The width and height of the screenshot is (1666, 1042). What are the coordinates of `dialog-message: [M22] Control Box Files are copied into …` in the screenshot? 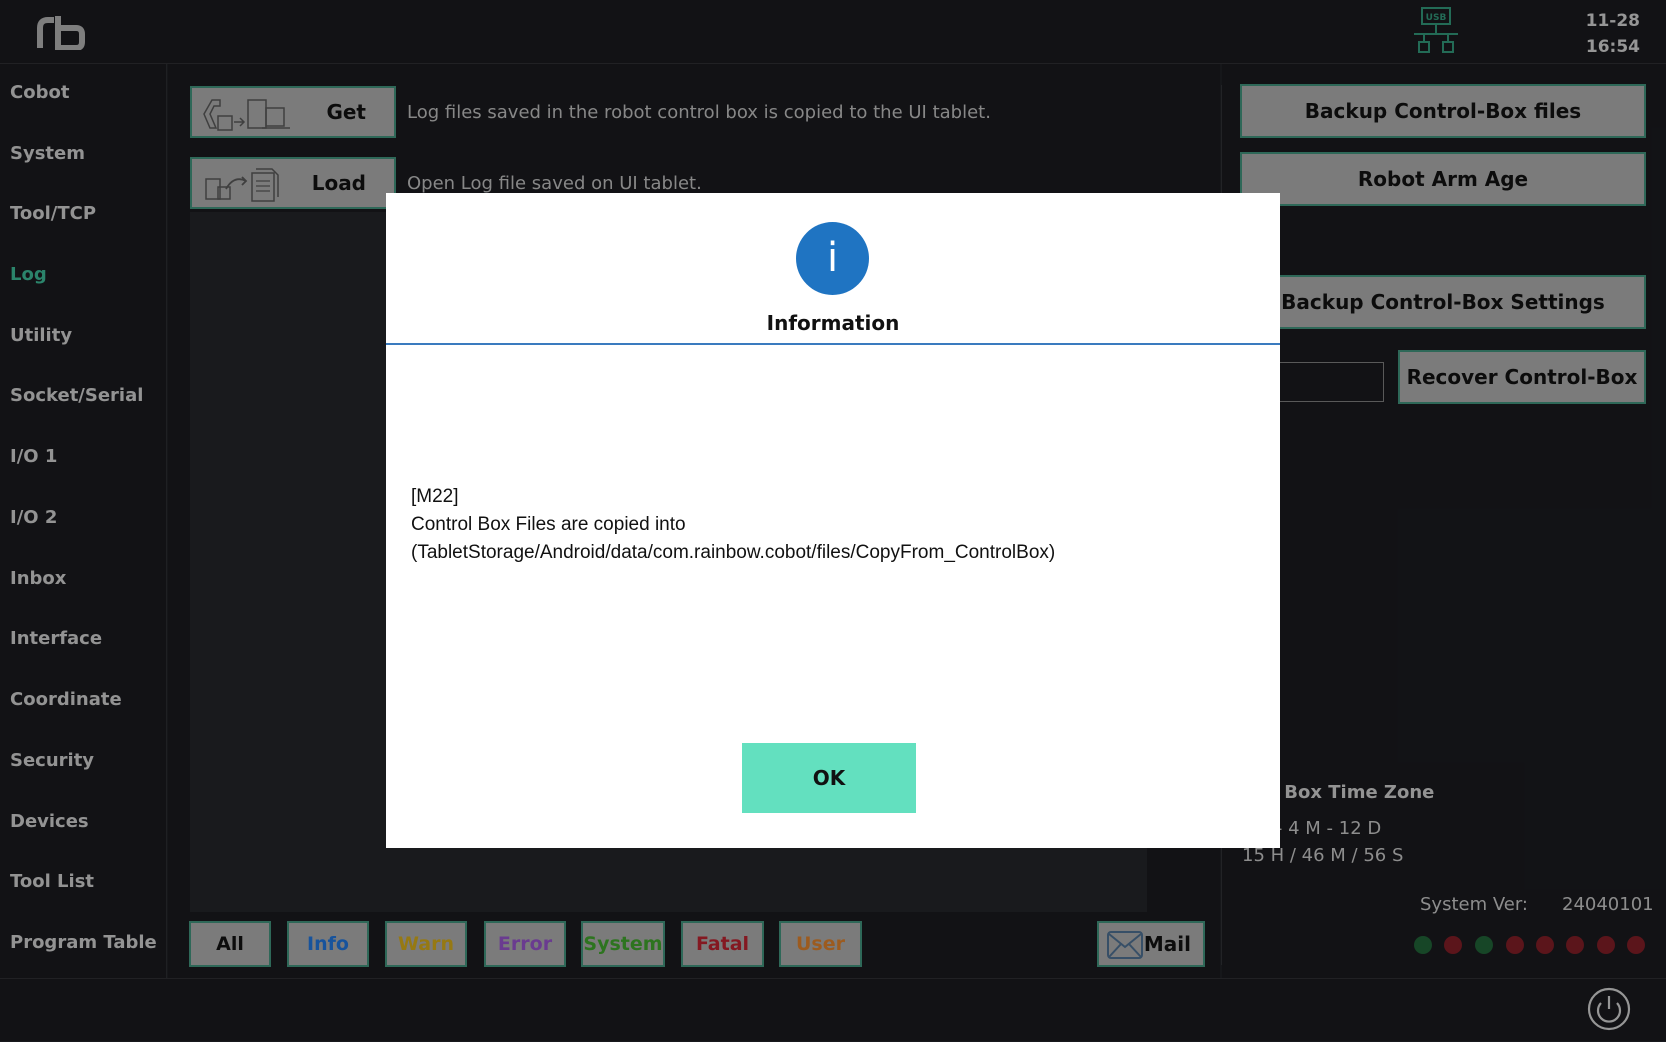 It's located at (733, 525).